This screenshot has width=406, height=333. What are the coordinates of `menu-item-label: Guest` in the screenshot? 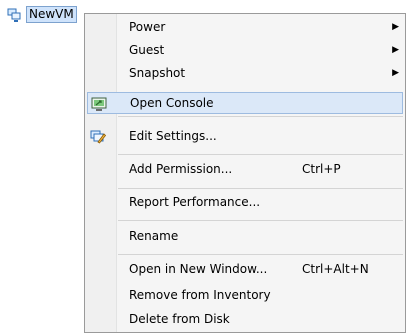 It's located at (147, 50).